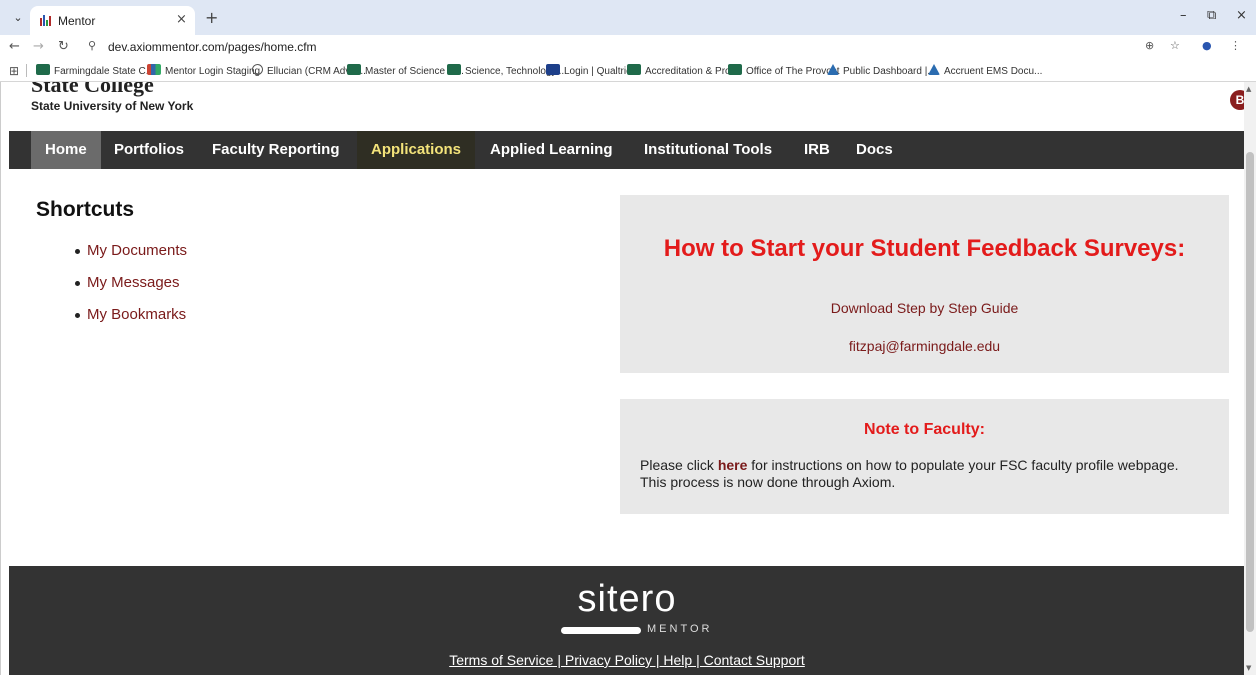 Image resolution: width=1256 pixels, height=675 pixels. Describe the element at coordinates (124, 322) in the screenshot. I see `shortcut-my-bookmarks: My Bookmarks` at that location.